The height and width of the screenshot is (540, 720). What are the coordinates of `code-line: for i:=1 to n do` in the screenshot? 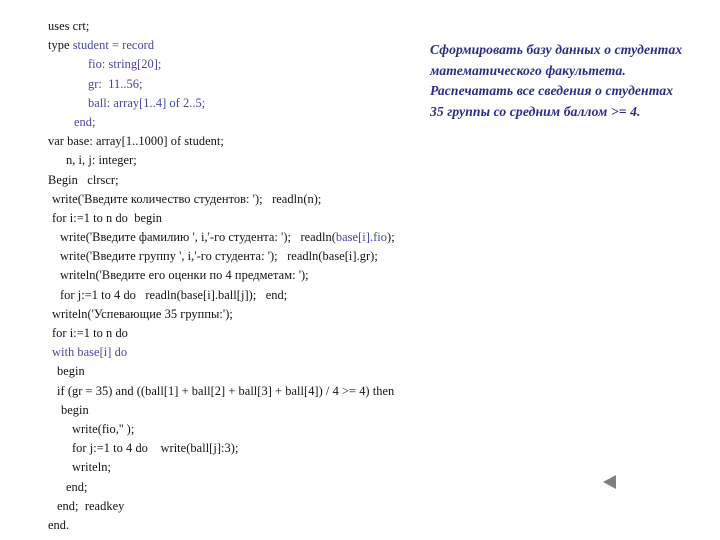 It's located at (283, 333).